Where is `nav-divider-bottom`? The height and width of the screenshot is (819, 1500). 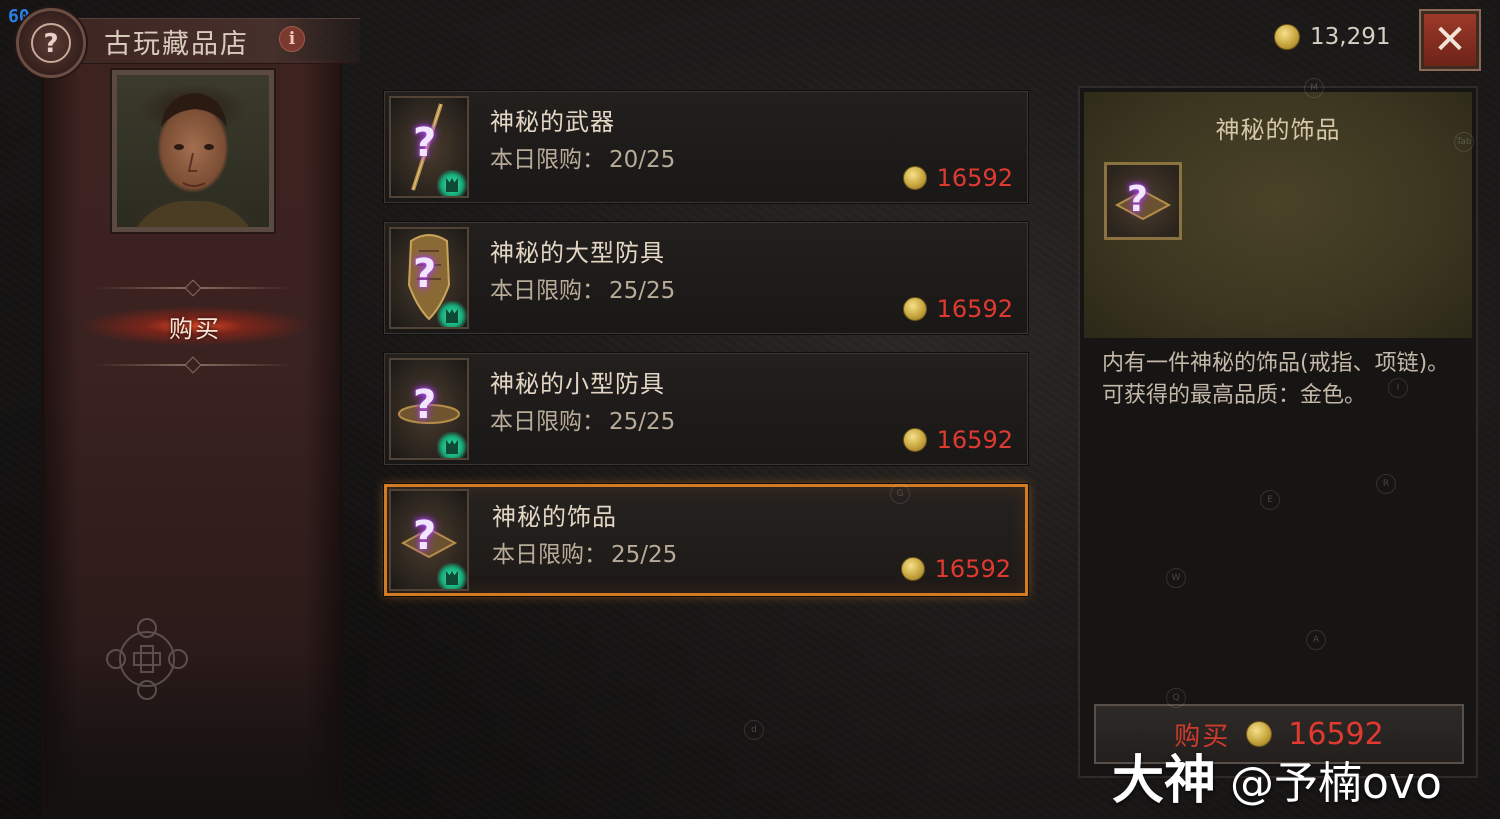
nav-divider-bottom is located at coordinates (193, 365).